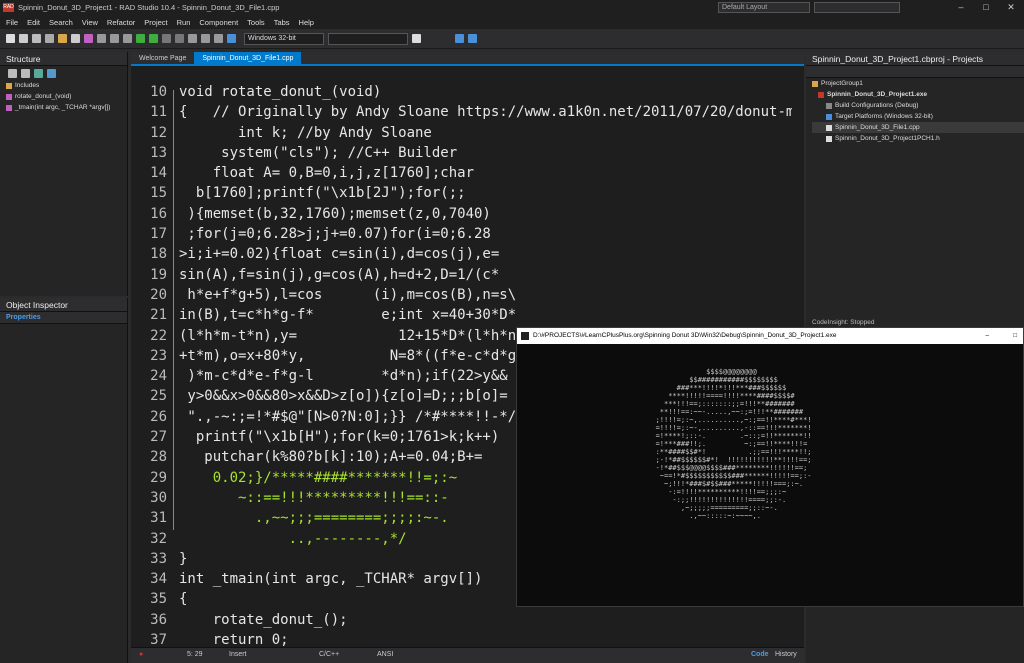  Describe the element at coordinates (821, 94) in the screenshot. I see `exe-icon` at that location.